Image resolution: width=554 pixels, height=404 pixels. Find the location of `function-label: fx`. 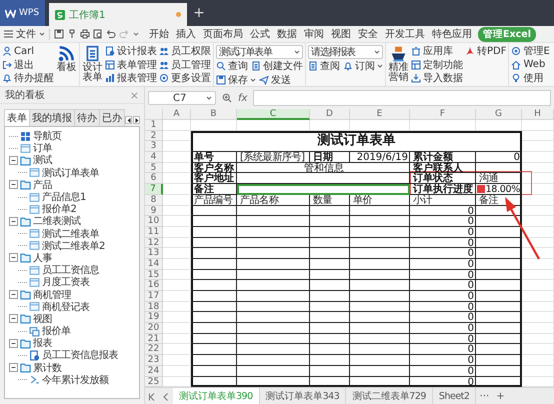

function-label: fx is located at coordinates (243, 98).